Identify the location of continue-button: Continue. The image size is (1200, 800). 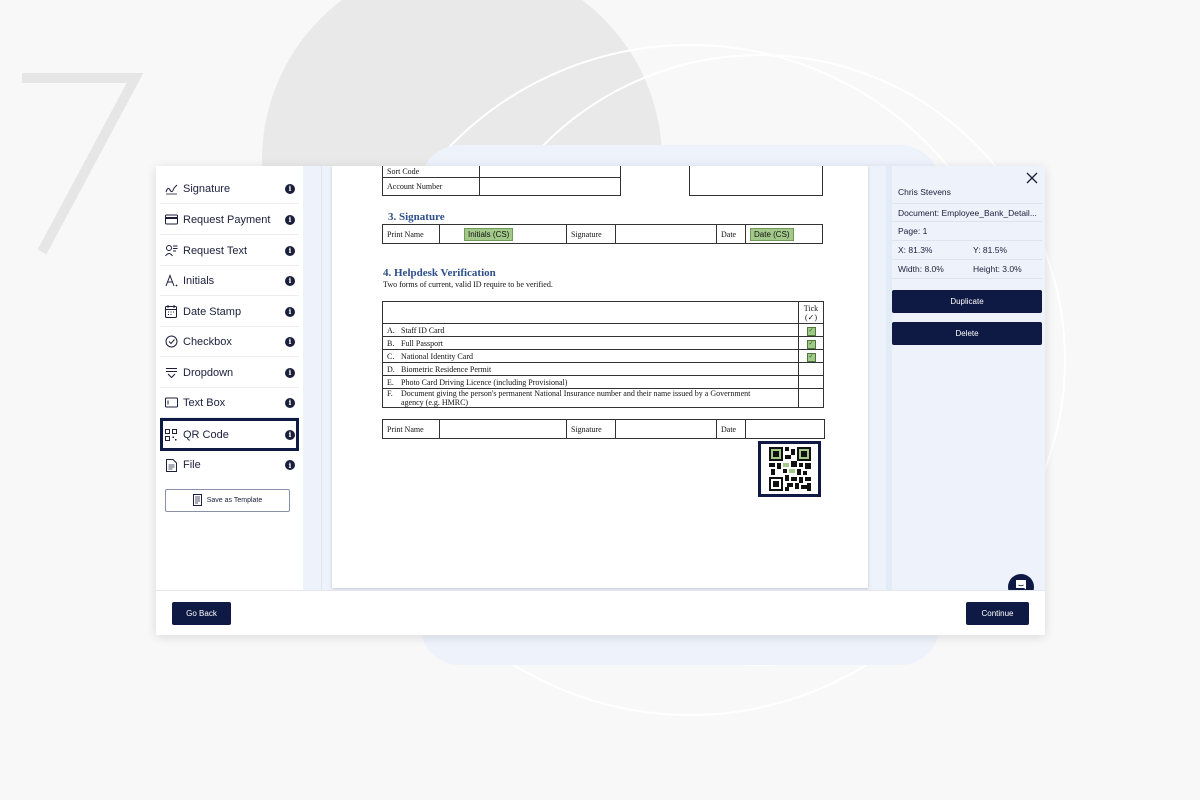
(997, 613).